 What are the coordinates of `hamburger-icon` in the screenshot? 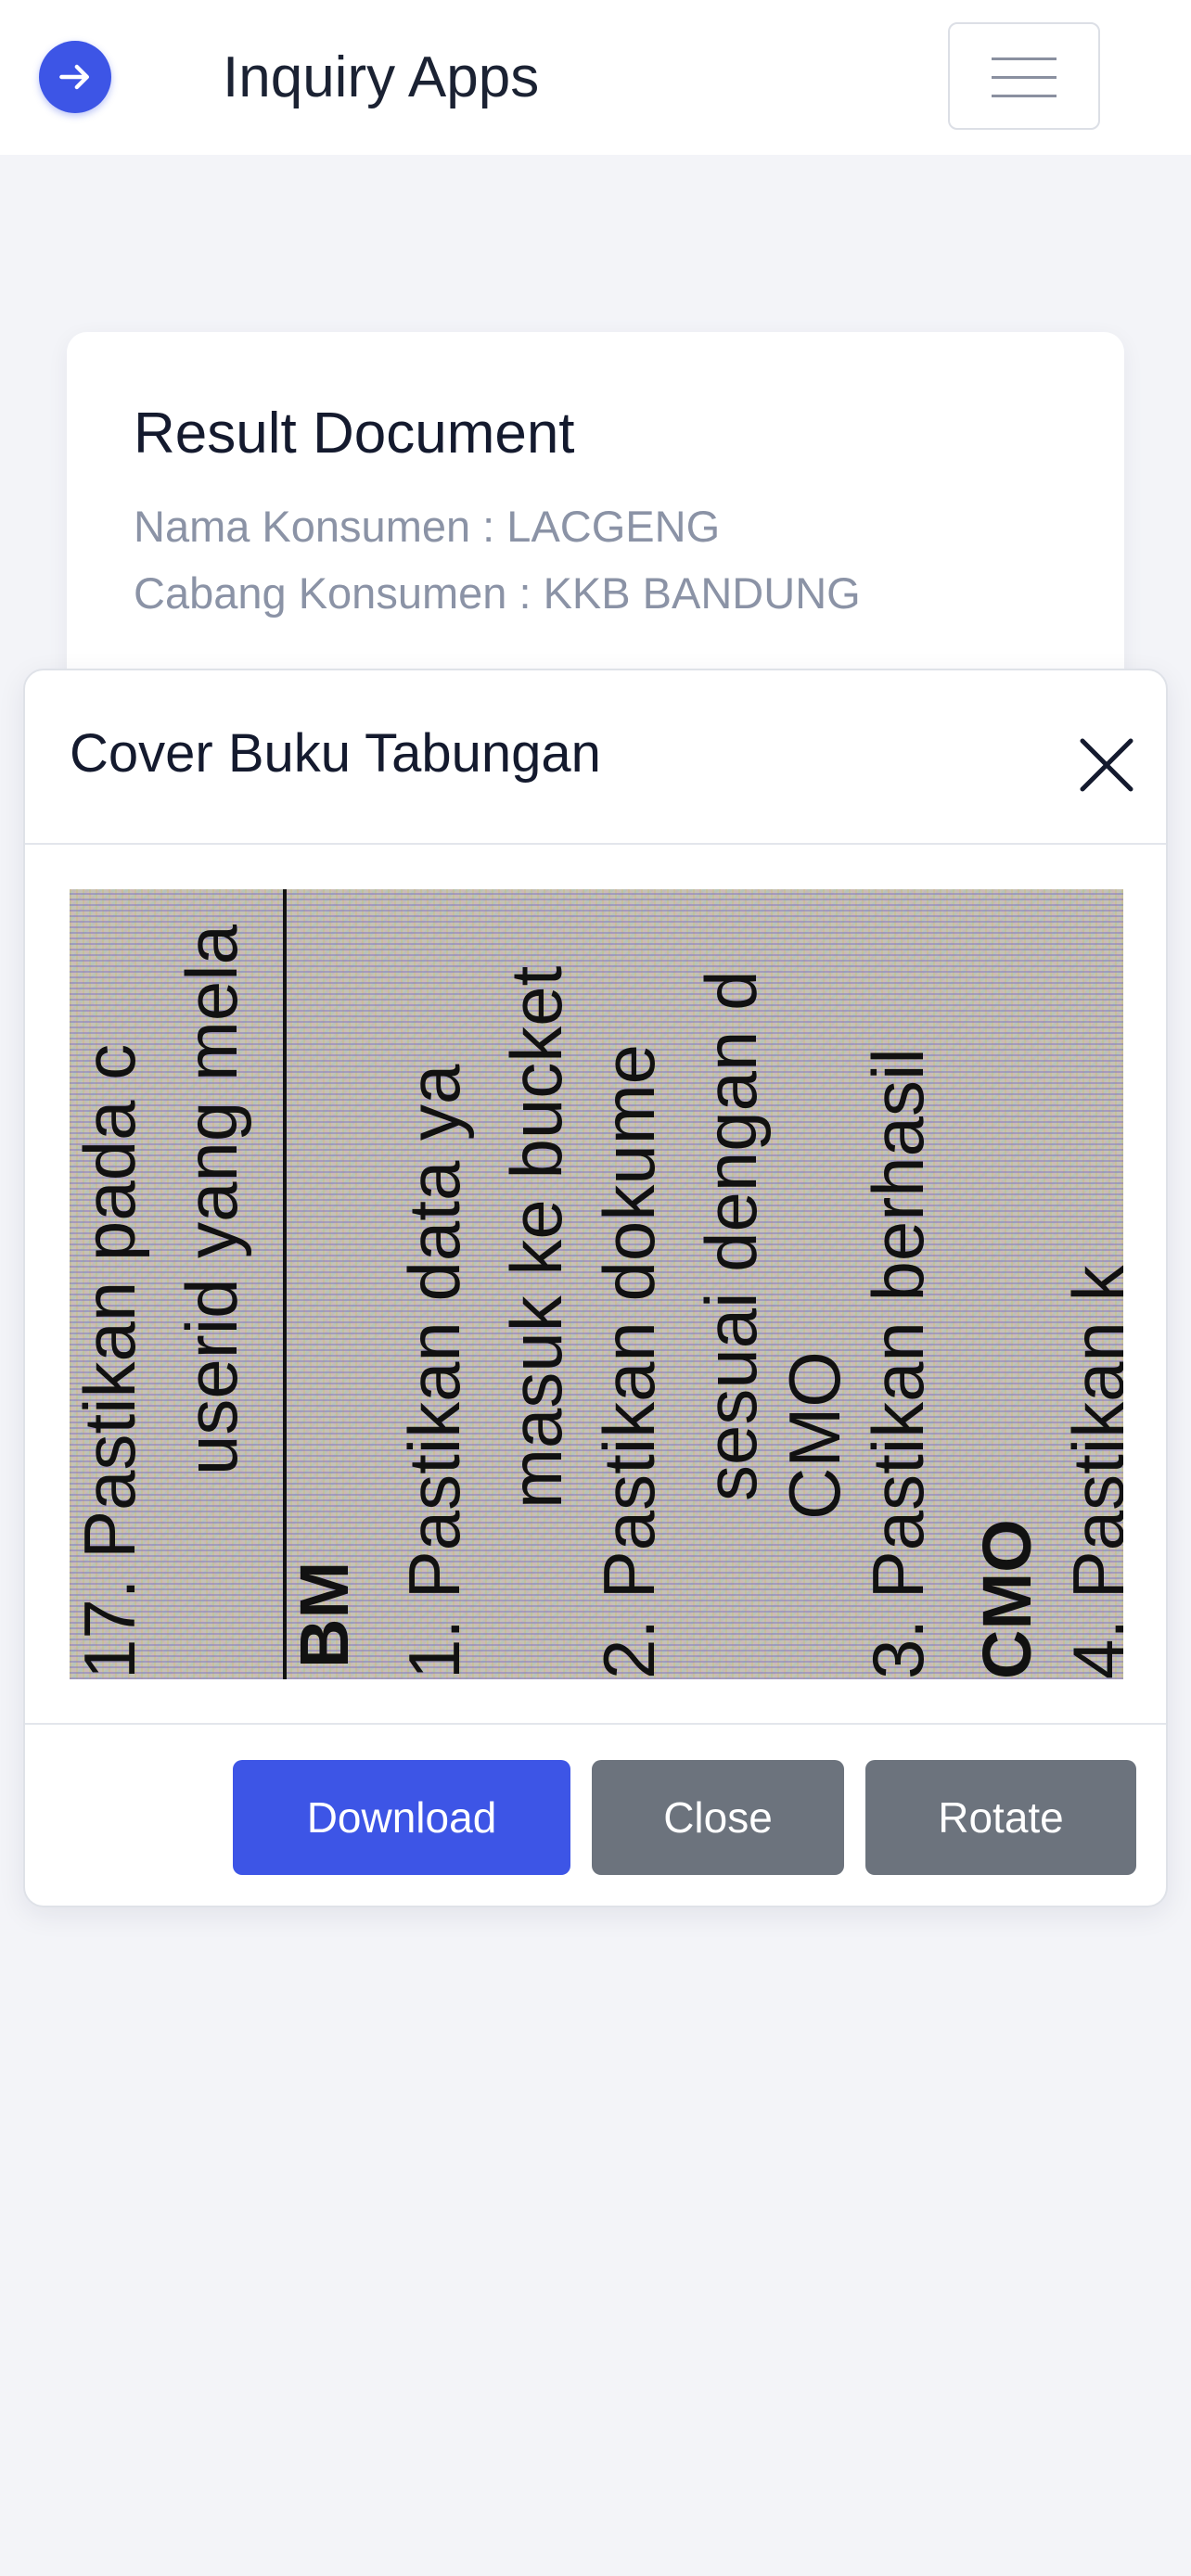 It's located at (1024, 59).